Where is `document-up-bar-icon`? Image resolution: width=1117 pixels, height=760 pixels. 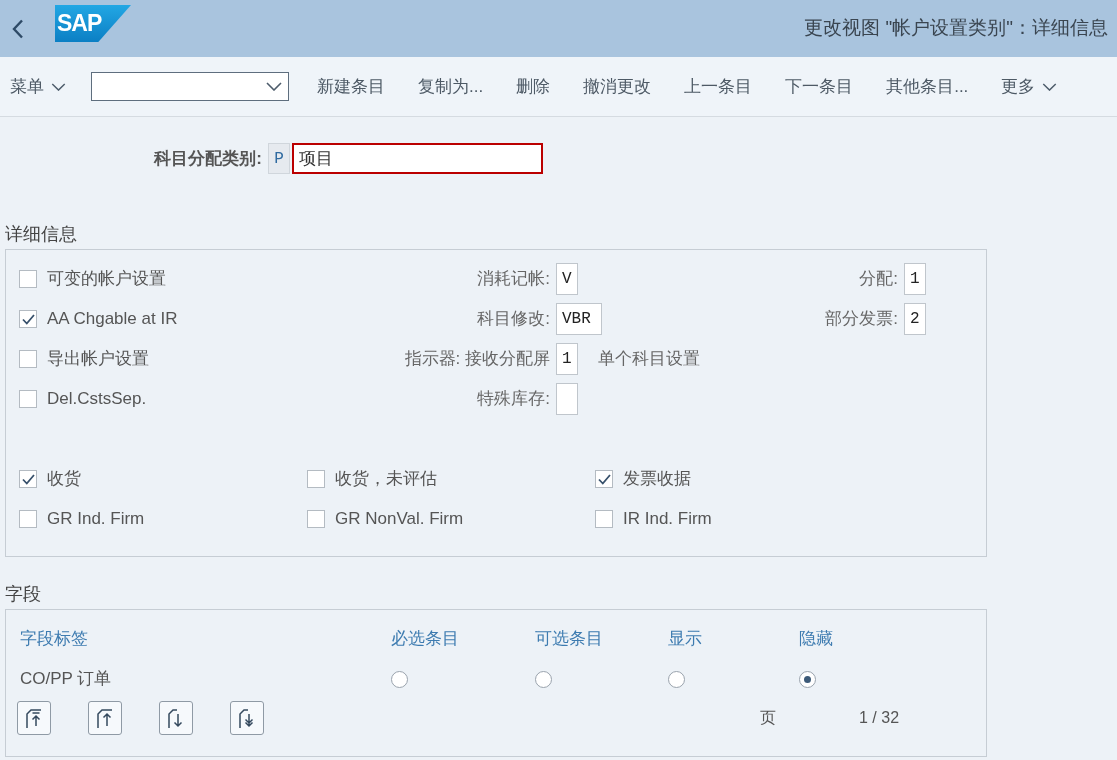
document-up-bar-icon is located at coordinates (34, 718).